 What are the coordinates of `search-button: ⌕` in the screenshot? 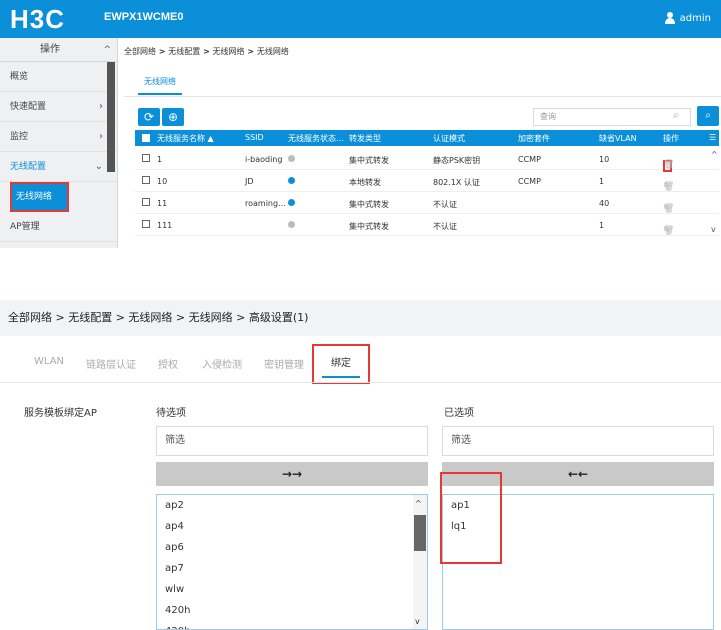 It's located at (708, 116).